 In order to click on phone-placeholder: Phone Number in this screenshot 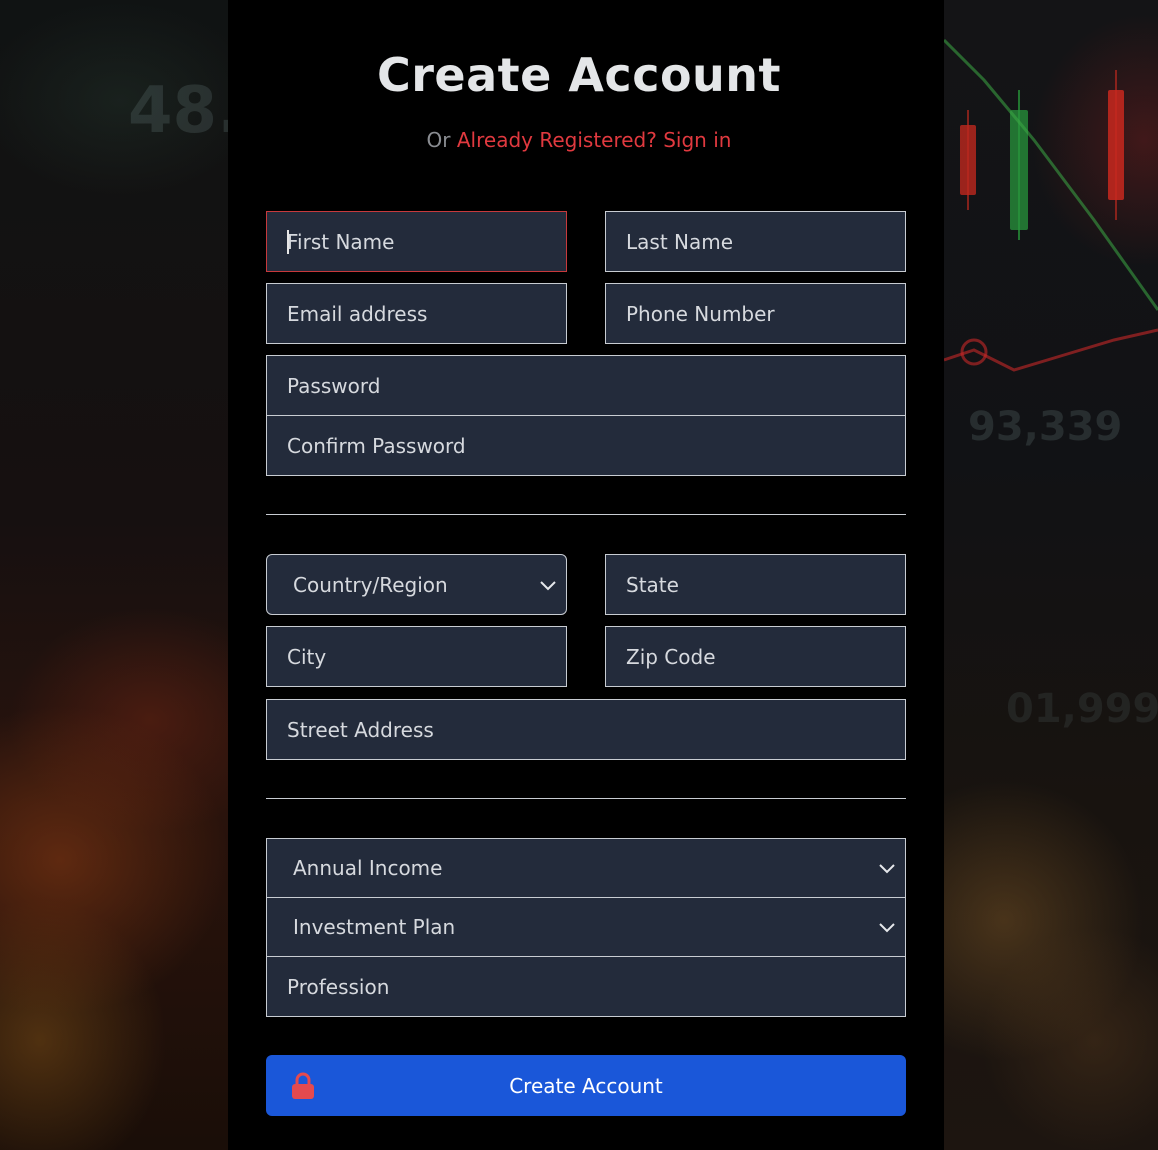, I will do `click(700, 313)`.